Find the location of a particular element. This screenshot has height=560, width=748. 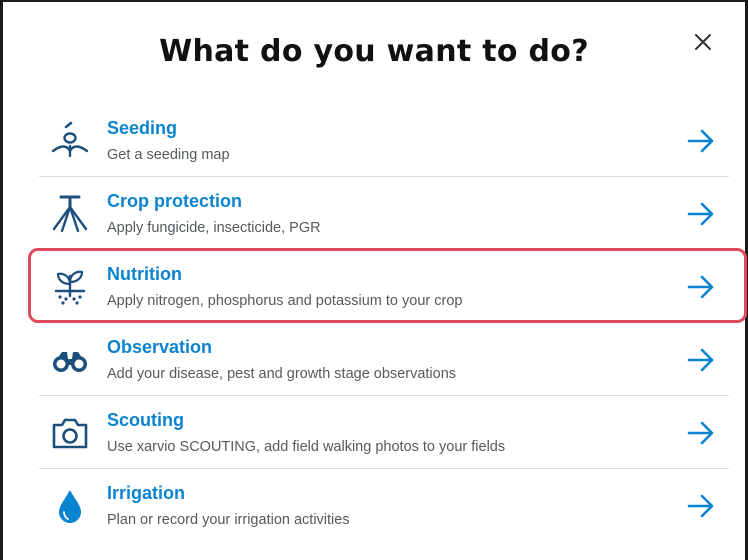

camera-icon is located at coordinates (70, 433).